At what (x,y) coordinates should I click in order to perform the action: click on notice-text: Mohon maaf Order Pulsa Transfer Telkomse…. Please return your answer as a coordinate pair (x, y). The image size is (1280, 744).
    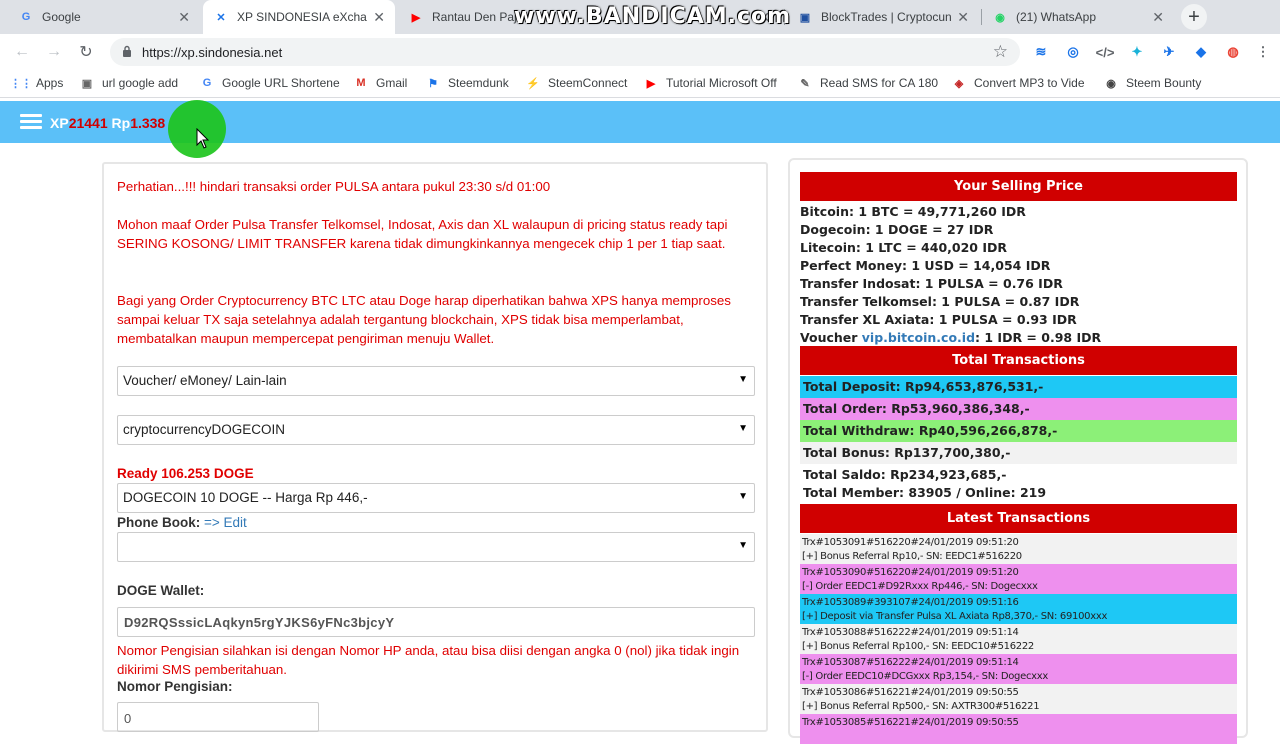
    Looking at the image, I should click on (422, 234).